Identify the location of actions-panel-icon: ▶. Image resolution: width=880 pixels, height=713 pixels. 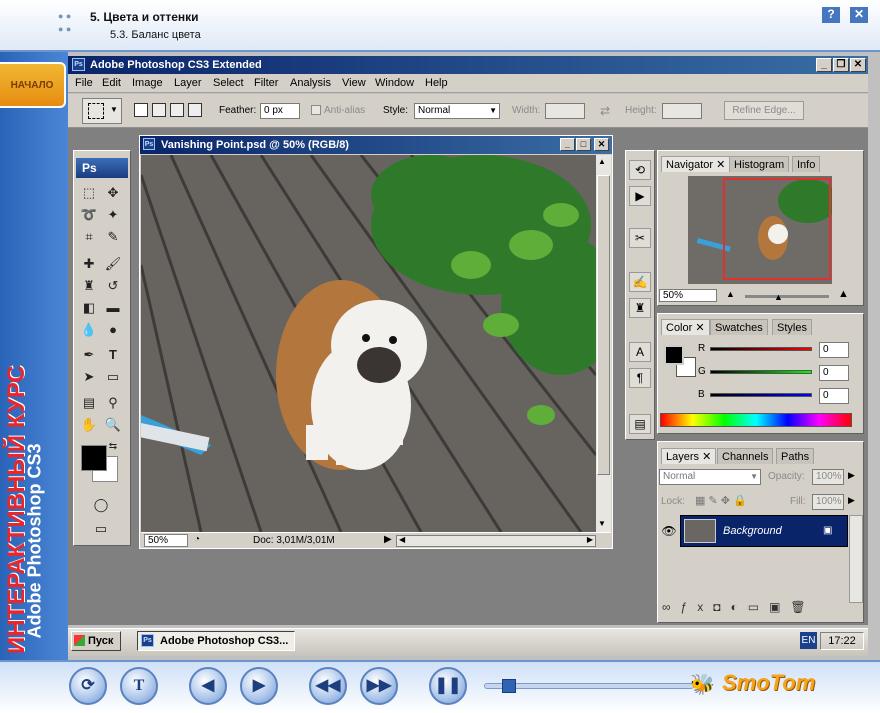
(640, 196).